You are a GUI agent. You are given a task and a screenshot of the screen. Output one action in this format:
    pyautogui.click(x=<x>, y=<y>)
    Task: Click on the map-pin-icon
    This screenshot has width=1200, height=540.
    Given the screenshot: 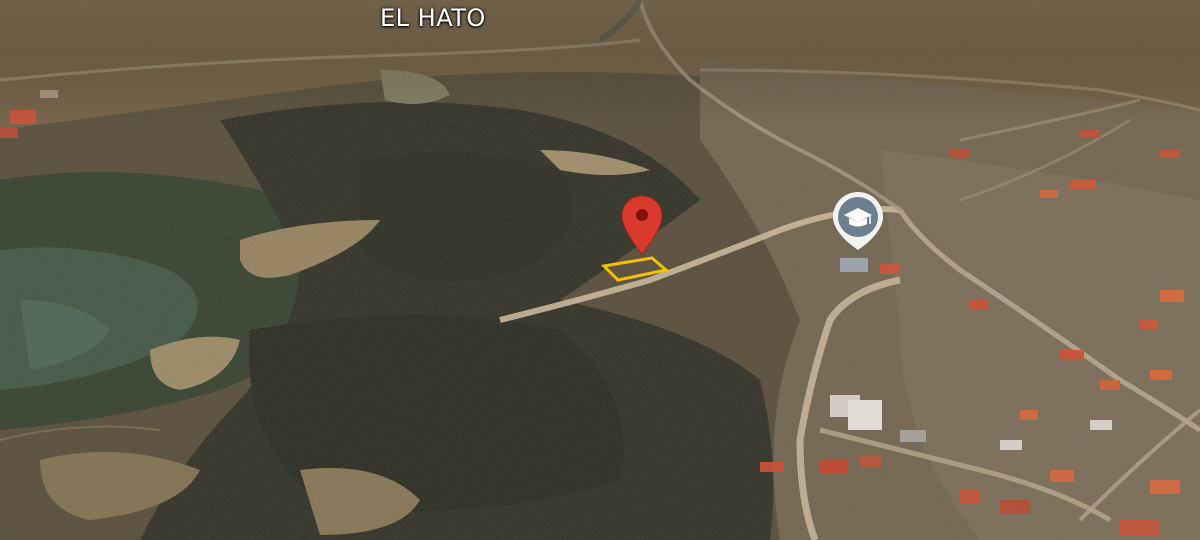 What is the action you would take?
    pyautogui.click(x=642, y=227)
    